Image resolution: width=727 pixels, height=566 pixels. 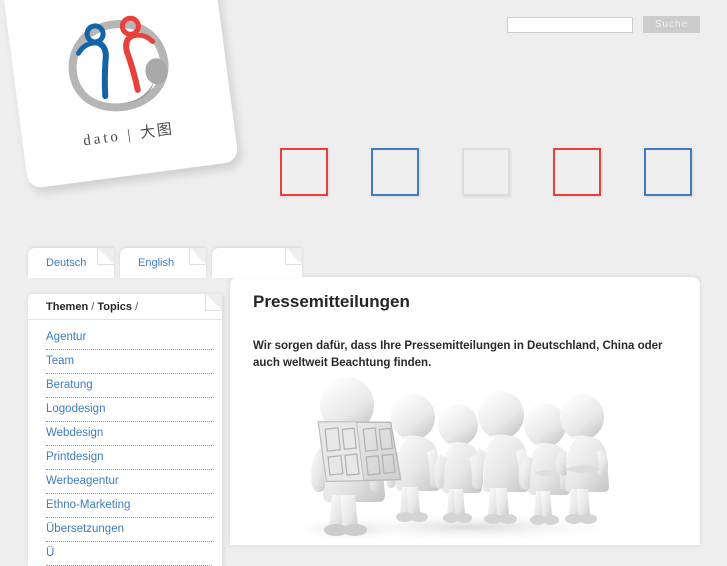 I want to click on search-button: Suche, so click(x=671, y=24).